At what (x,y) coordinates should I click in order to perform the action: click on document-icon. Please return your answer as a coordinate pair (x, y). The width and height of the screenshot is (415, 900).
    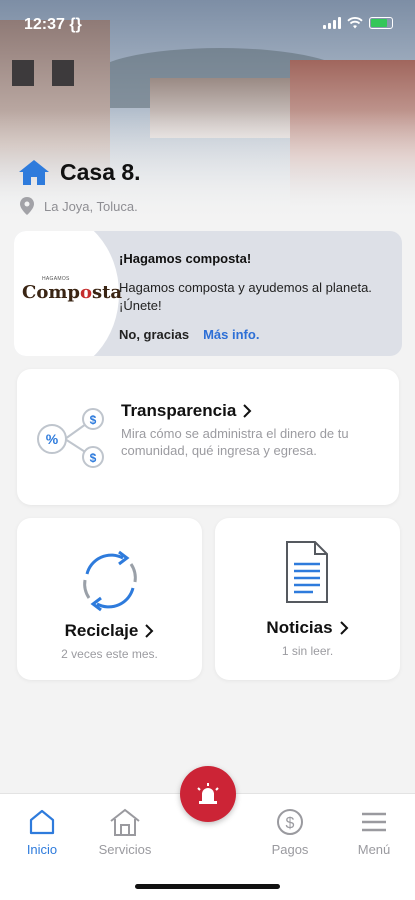
    Looking at the image, I should click on (307, 572).